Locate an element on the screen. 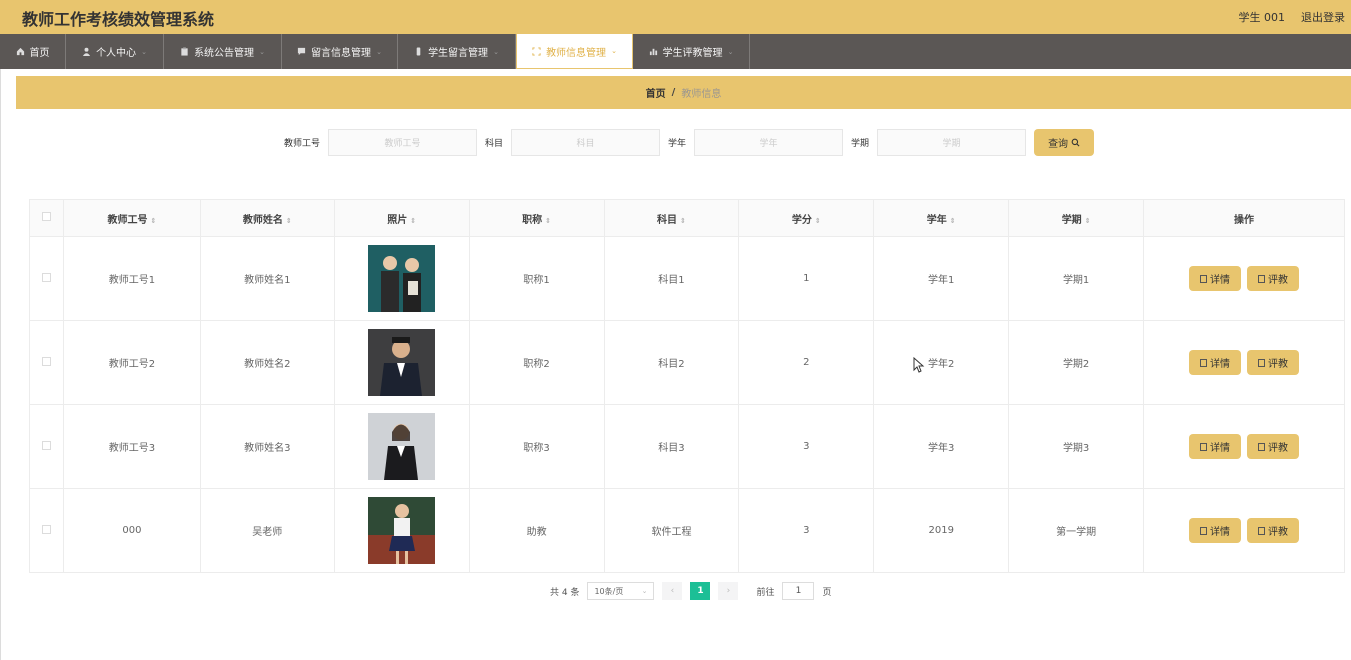 Image resolution: width=1351 pixels, height=660 pixels. subject-input: 科目 is located at coordinates (586, 142).